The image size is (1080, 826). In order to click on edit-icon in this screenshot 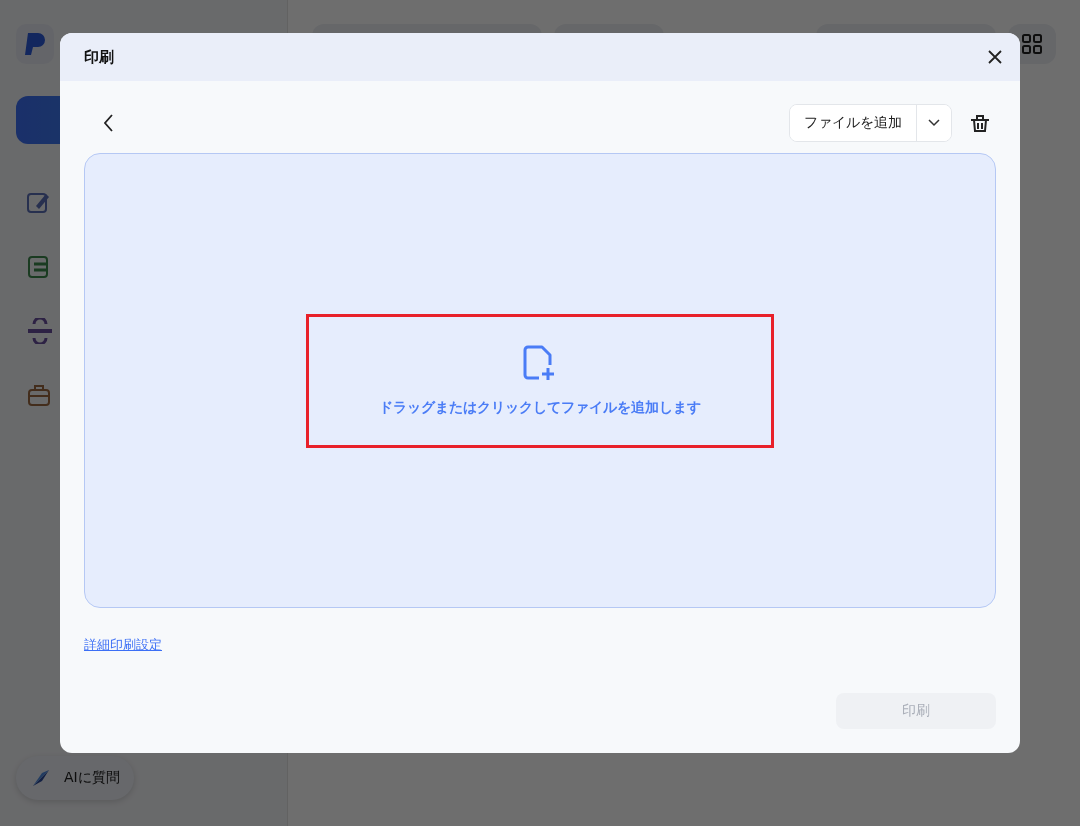, I will do `click(39, 203)`.